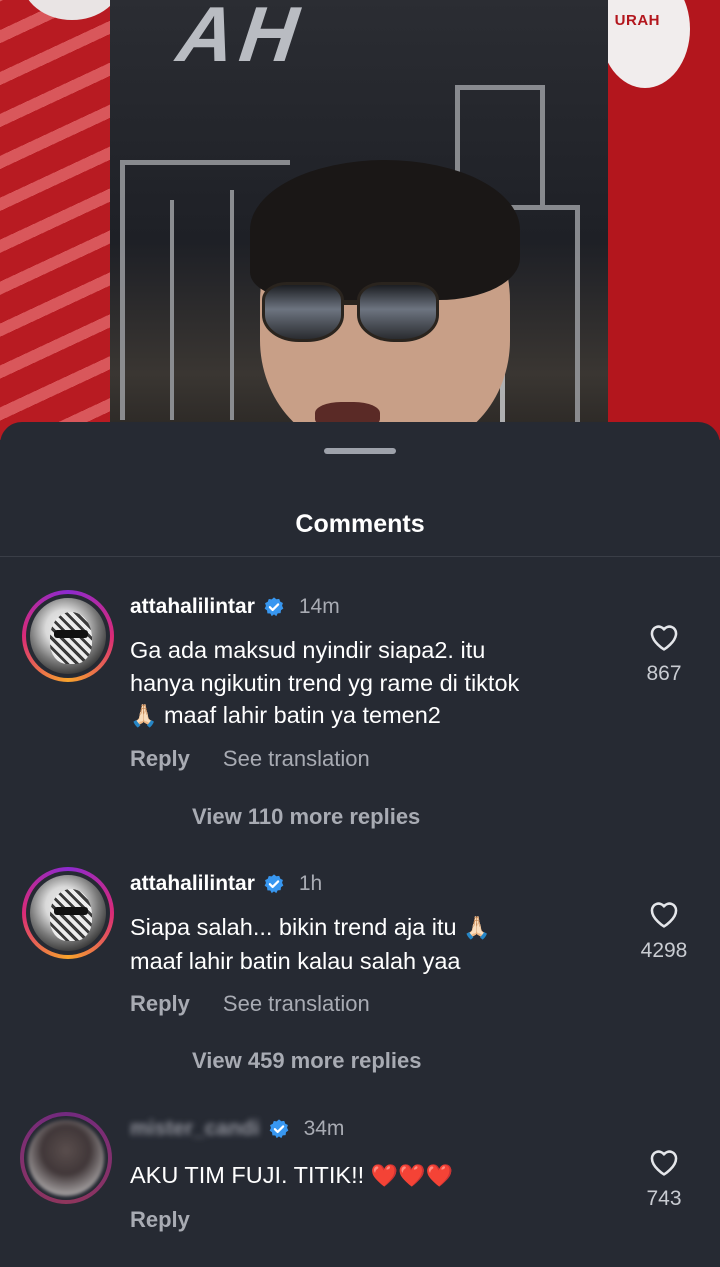 The image size is (720, 1267). Describe the element at coordinates (664, 930) in the screenshot. I see `like-control: 4298` at that location.